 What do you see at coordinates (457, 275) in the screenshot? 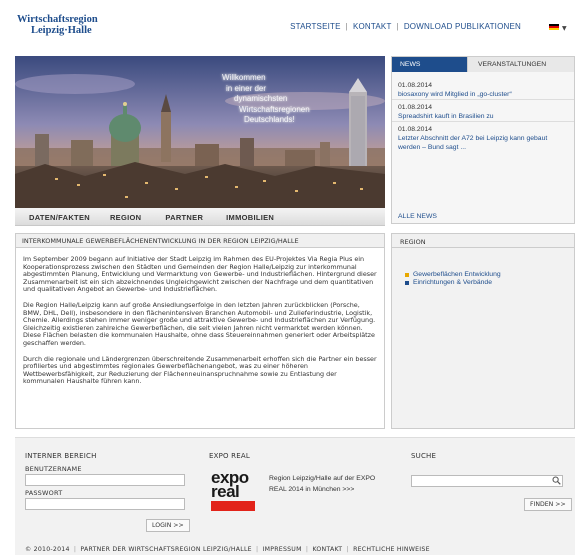
I see `region-link-label: Gewerbeflächen Entwicklung` at bounding box center [457, 275].